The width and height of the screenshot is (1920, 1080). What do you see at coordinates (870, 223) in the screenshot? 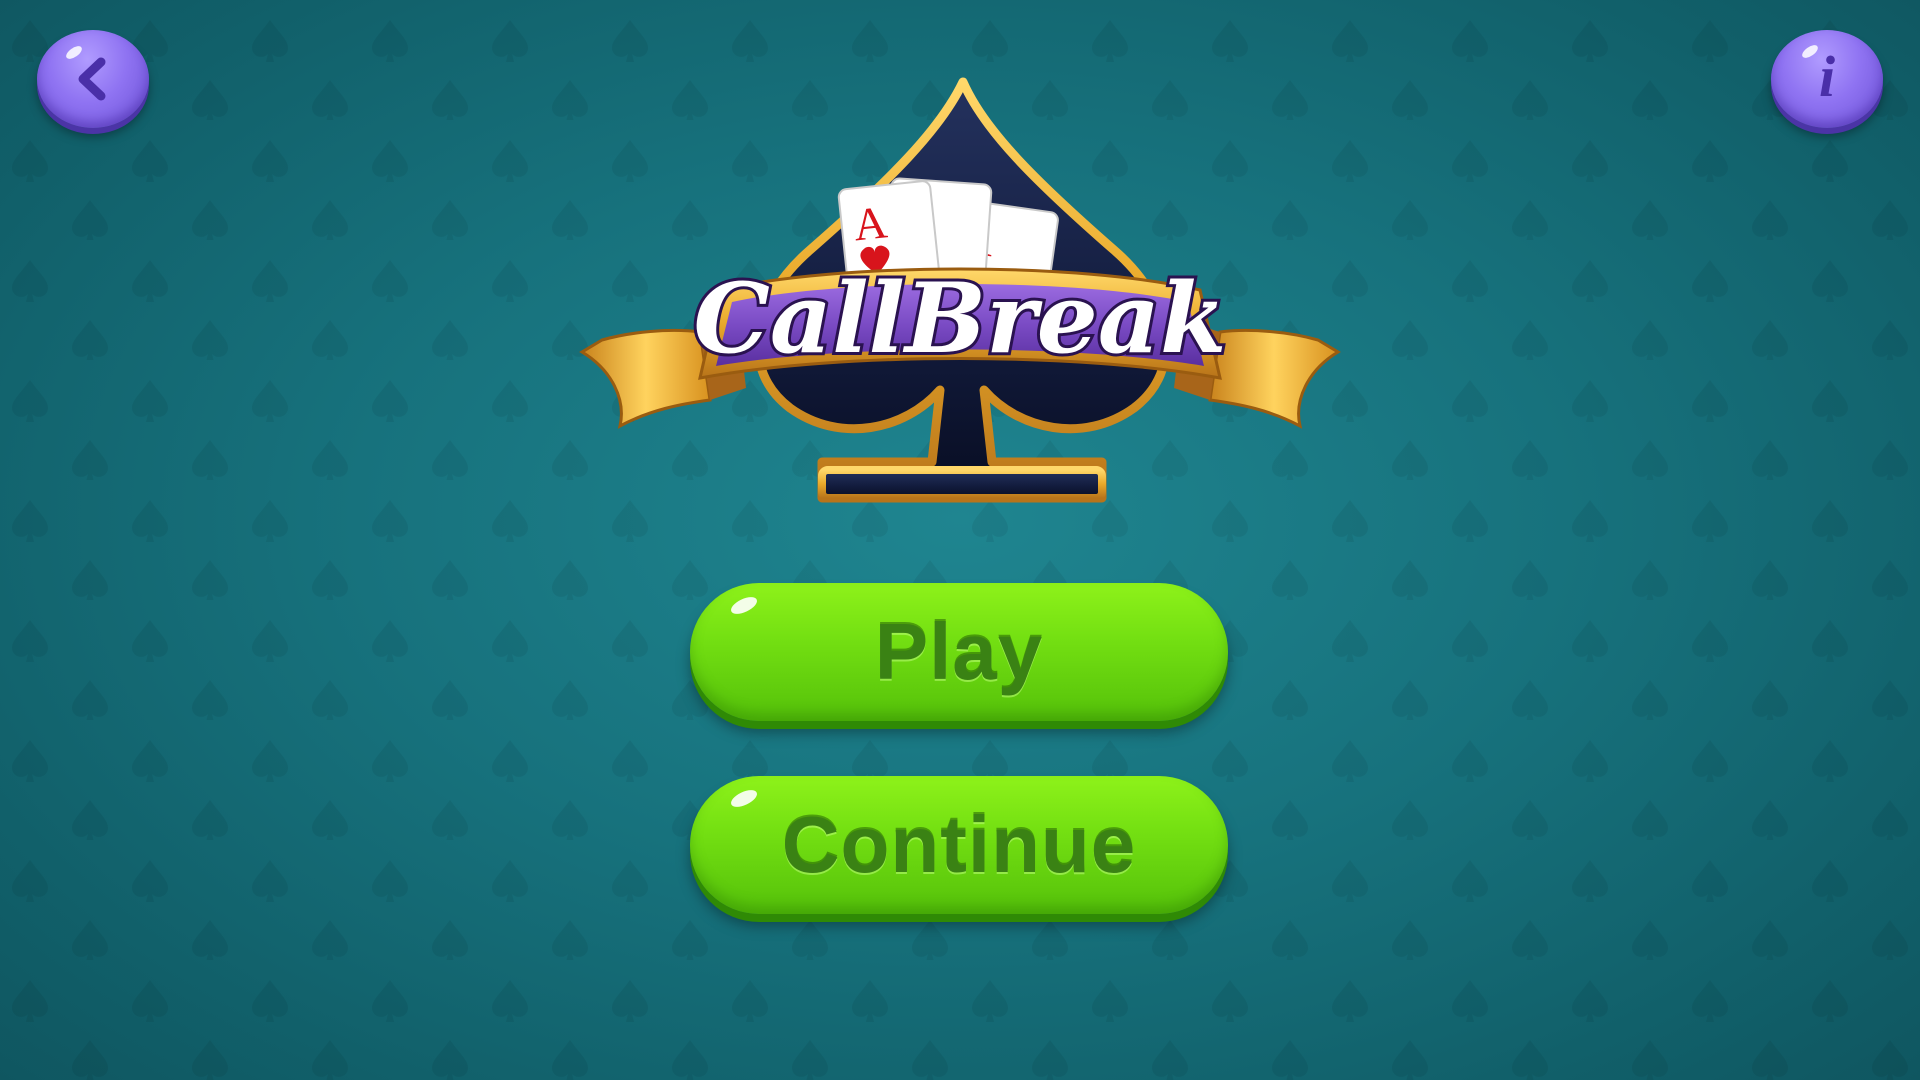
I see `card-rank: A` at bounding box center [870, 223].